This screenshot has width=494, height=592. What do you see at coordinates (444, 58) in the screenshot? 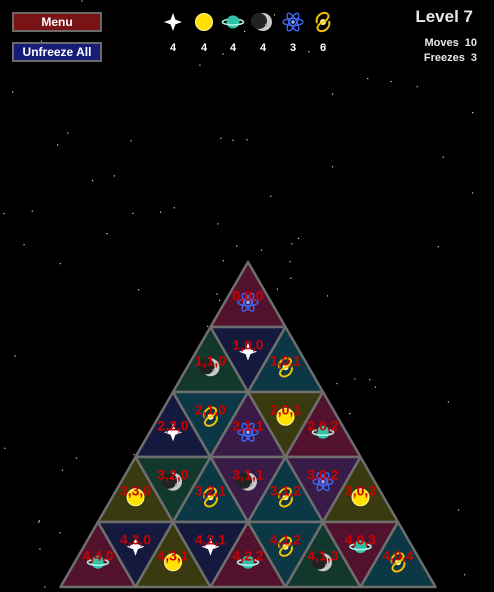
I see `freezes-label: Freezes` at bounding box center [444, 58].